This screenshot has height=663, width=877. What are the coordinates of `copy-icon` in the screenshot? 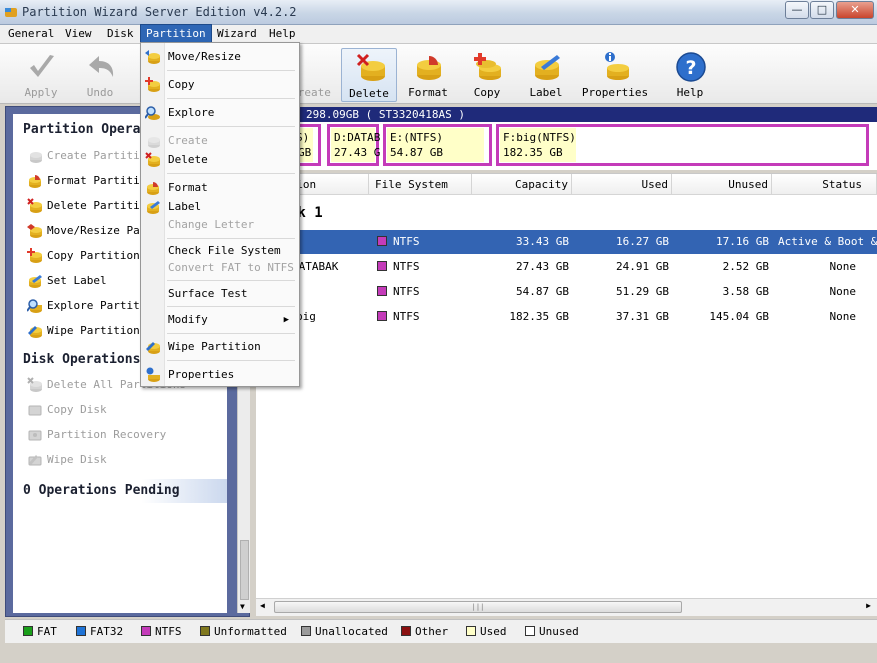 It's located at (152, 84).